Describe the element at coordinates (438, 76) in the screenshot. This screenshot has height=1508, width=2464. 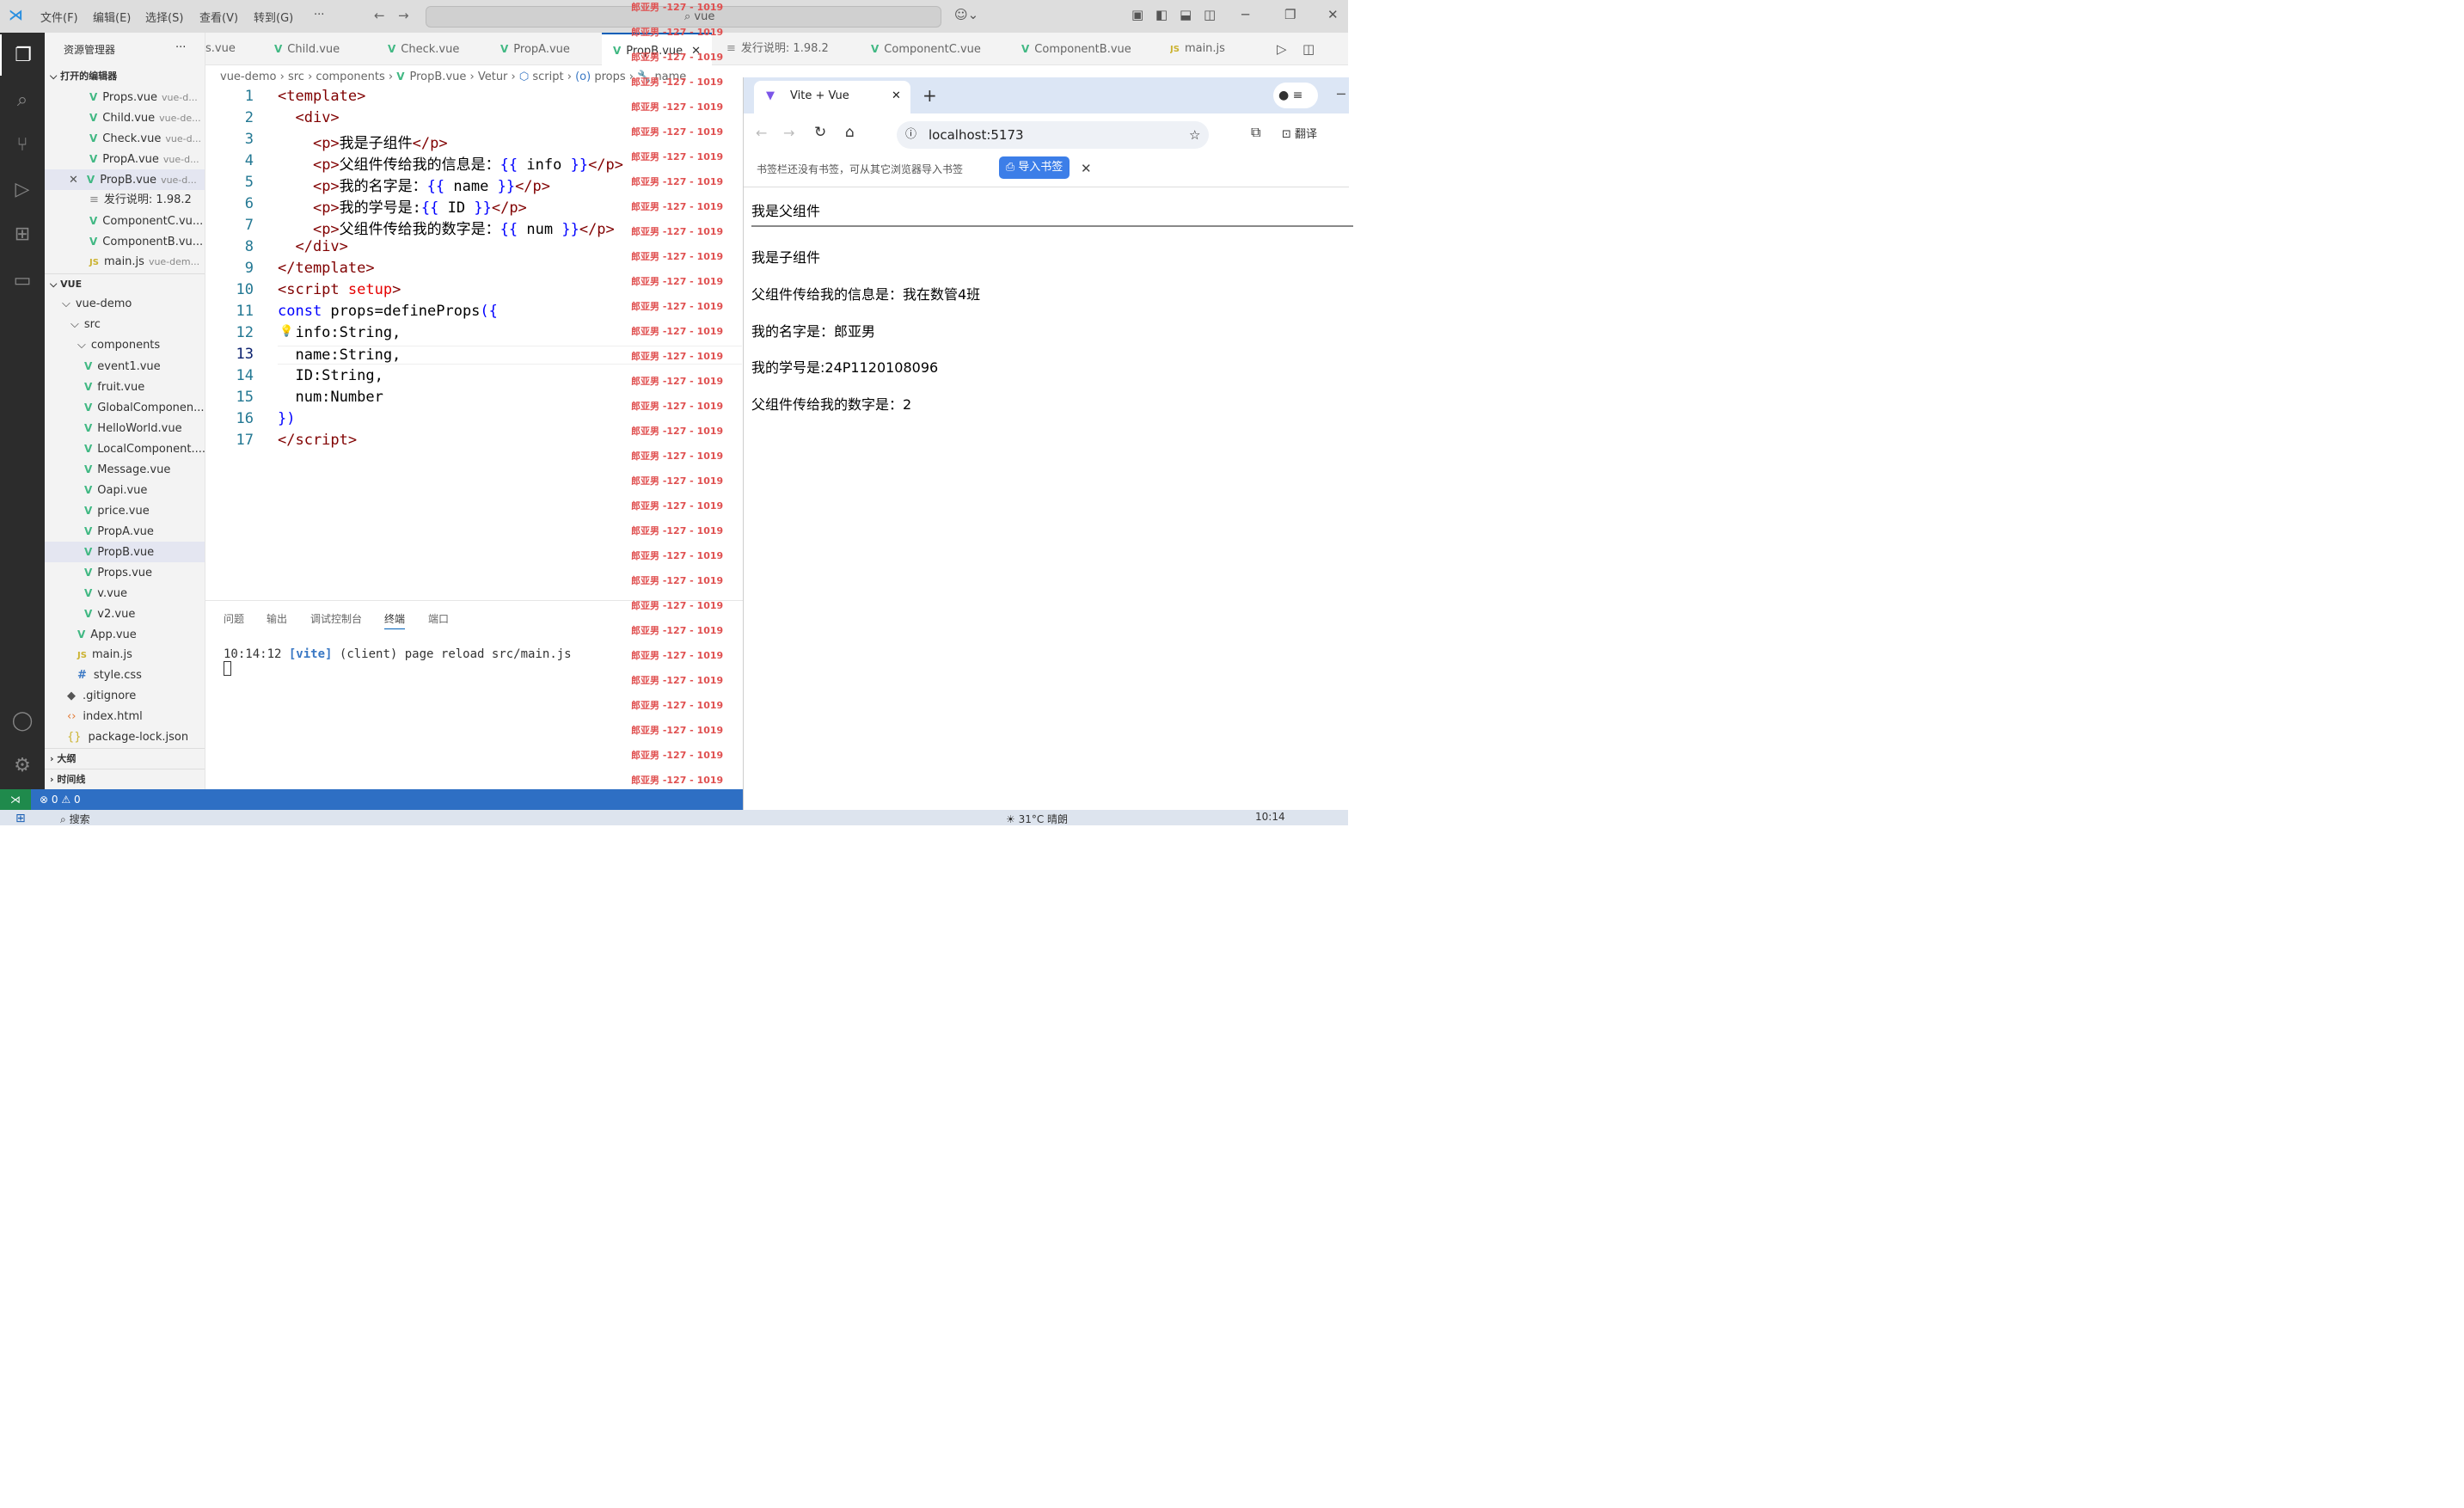
I see `breadcrumb-item: PropB.vue` at that location.